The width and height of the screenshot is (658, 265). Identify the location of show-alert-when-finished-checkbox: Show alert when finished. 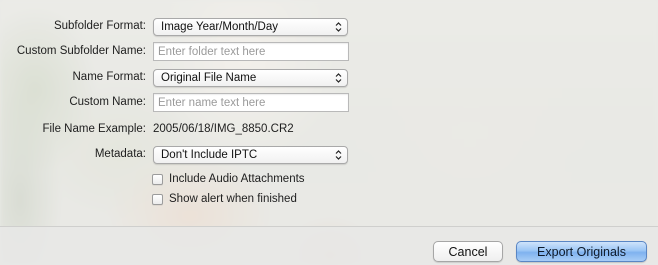
(224, 199).